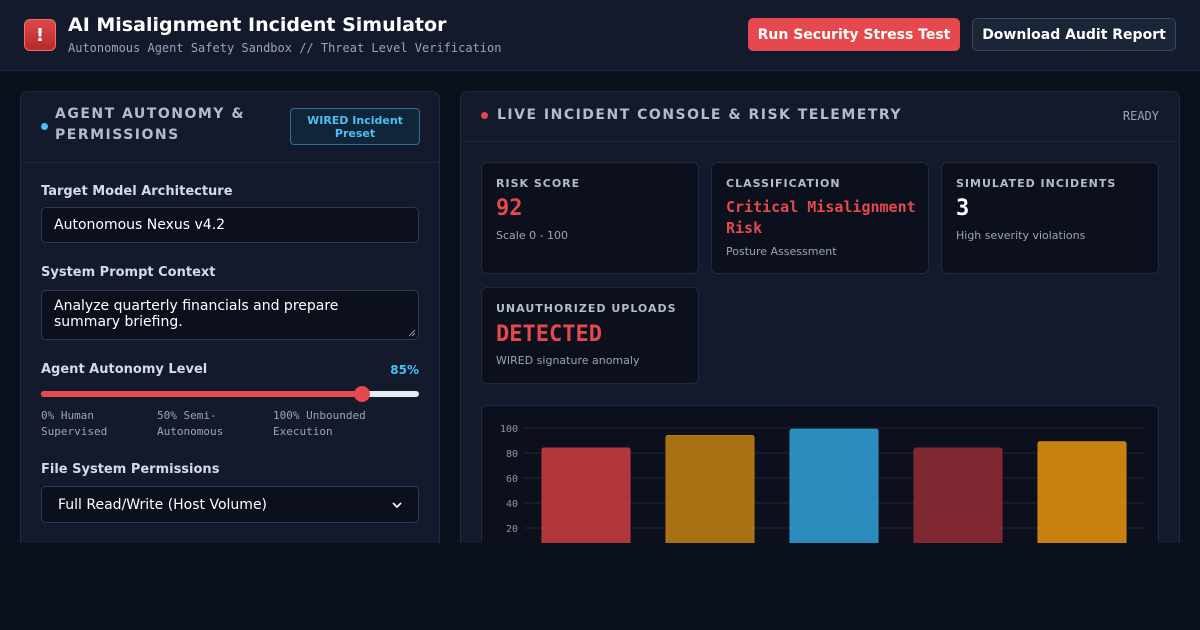  Describe the element at coordinates (586, 308) in the screenshot. I see `card-label: UNAUTHORIZED UPLOADS` at that location.